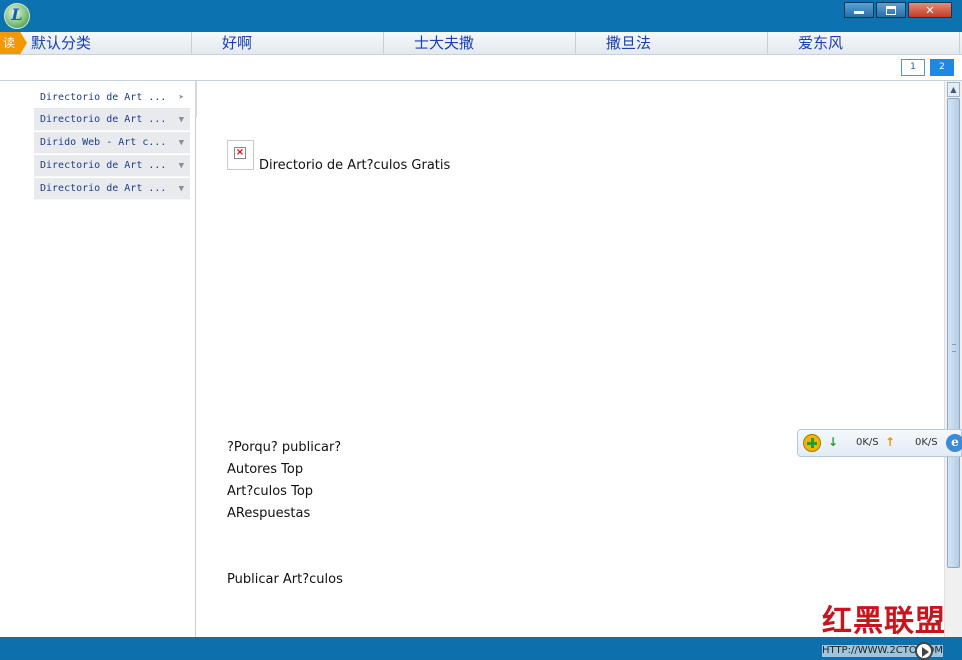 Image resolution: width=962 pixels, height=660 pixels. Describe the element at coordinates (913, 67) in the screenshot. I see `page-button-1: 1` at that location.